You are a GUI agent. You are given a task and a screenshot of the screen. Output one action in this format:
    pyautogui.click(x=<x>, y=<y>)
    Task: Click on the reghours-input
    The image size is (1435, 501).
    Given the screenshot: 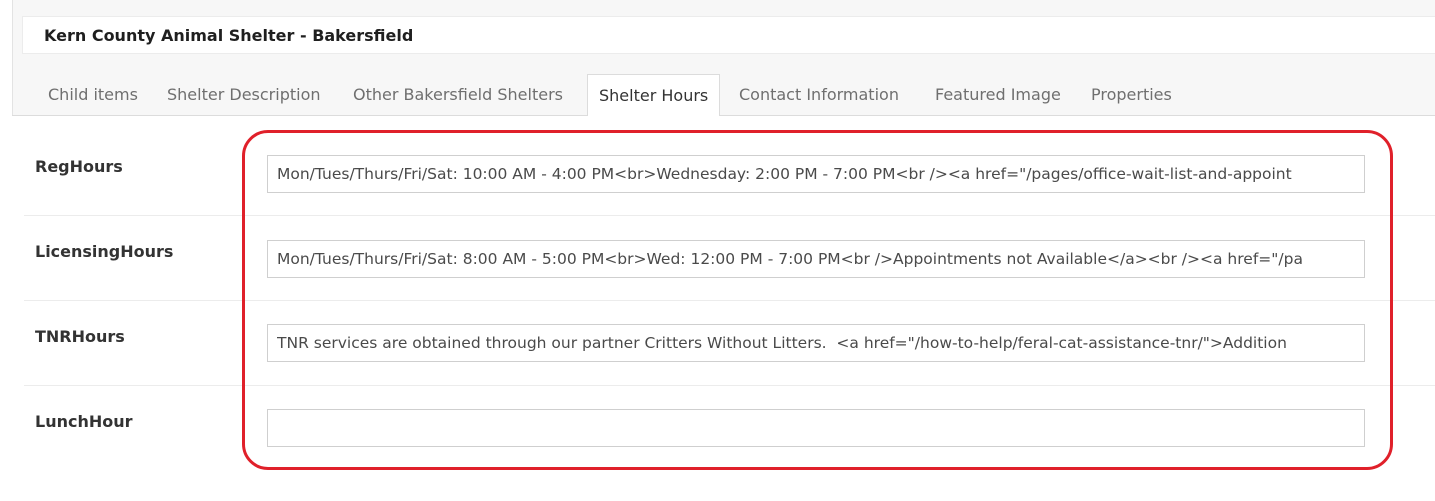 What is the action you would take?
    pyautogui.click(x=816, y=174)
    